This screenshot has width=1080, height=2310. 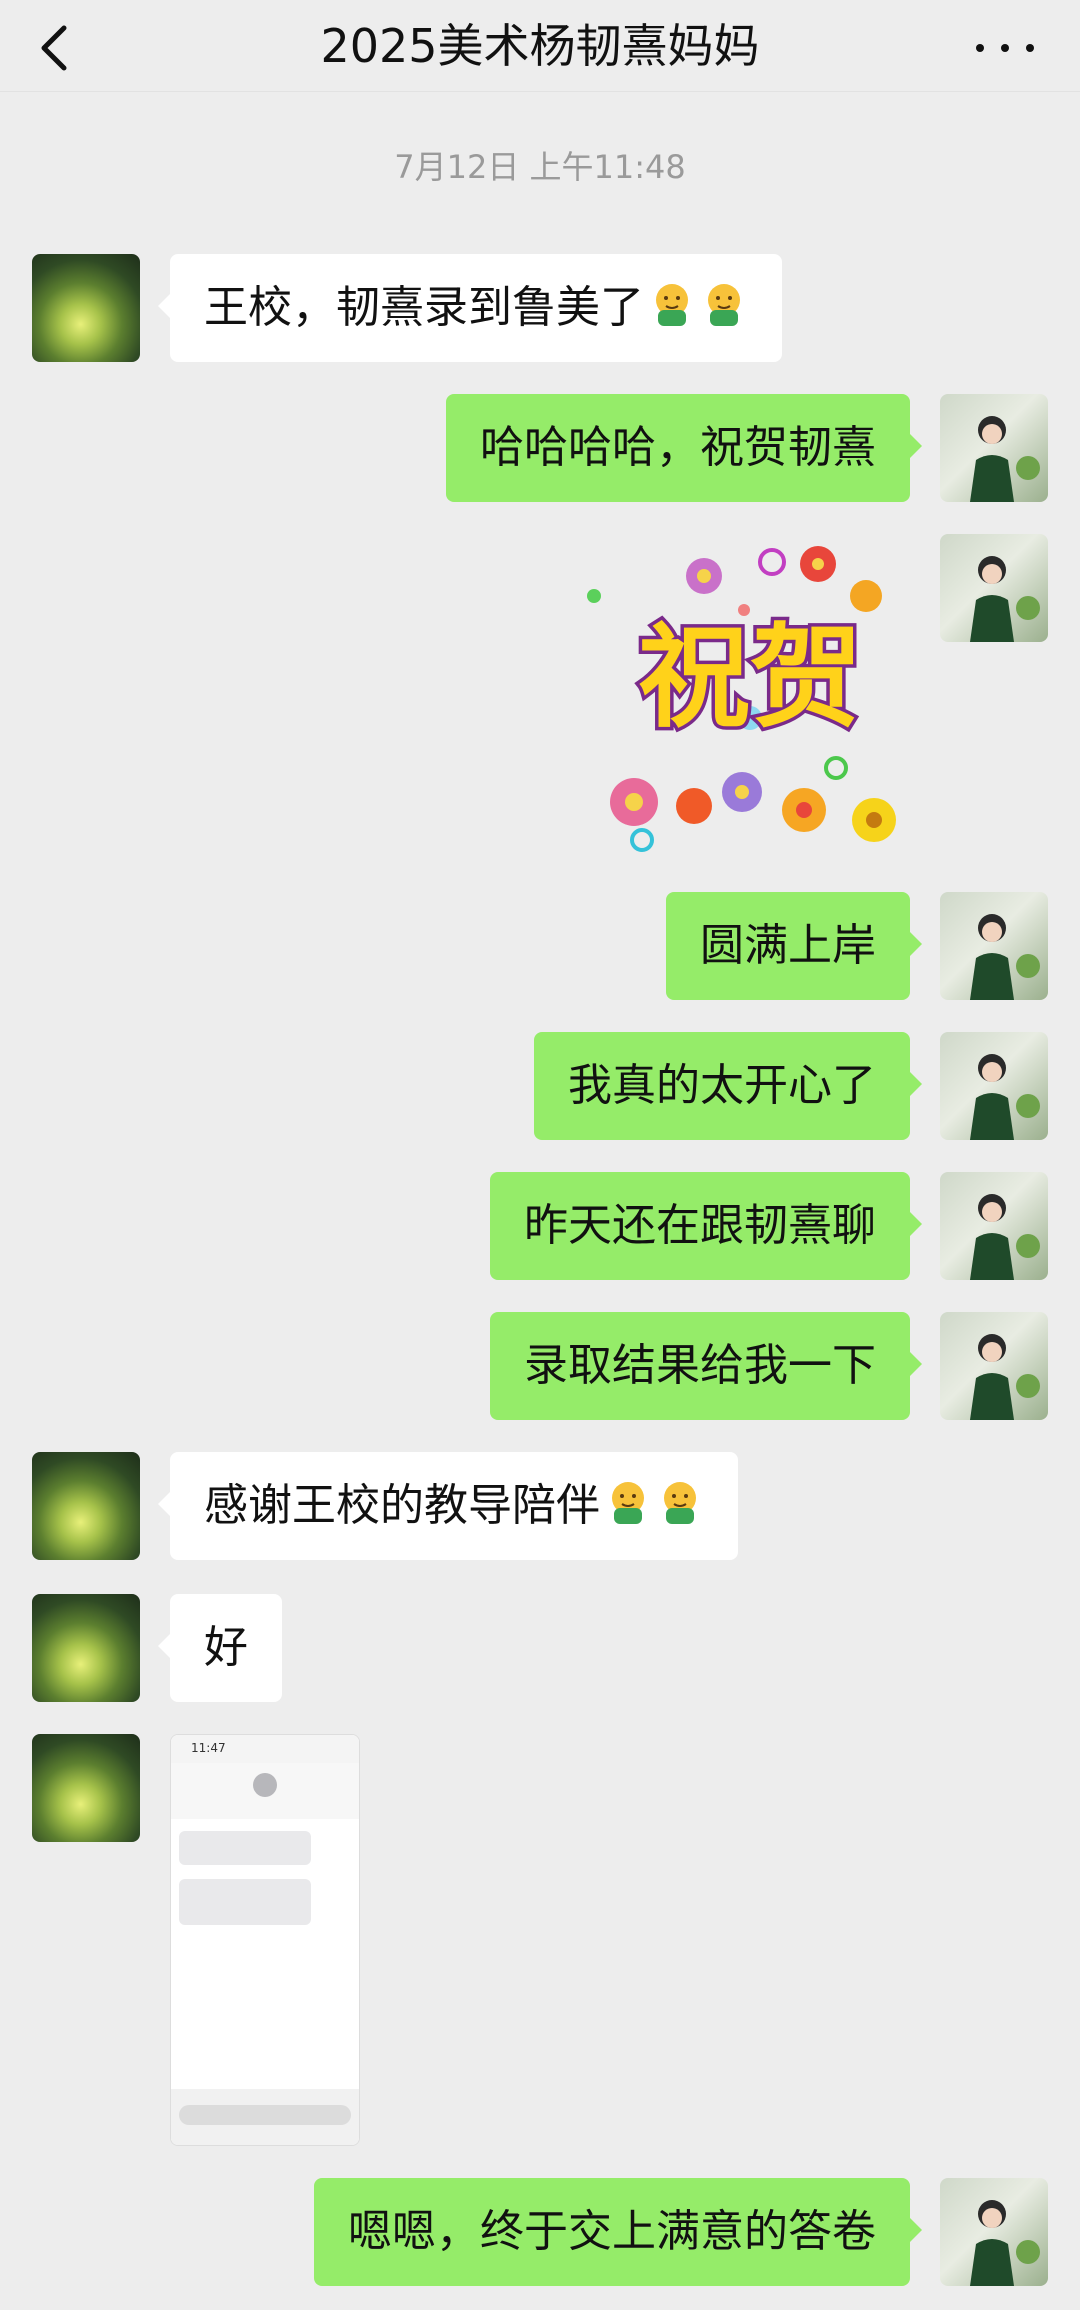 I want to click on image-dock, so click(x=265, y=2117).